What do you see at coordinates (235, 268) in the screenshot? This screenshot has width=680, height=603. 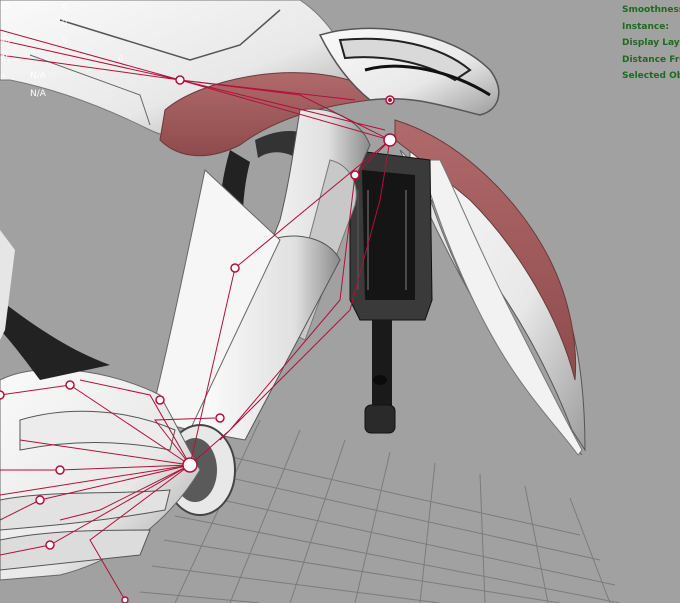 I see `joint-elbow` at bounding box center [235, 268].